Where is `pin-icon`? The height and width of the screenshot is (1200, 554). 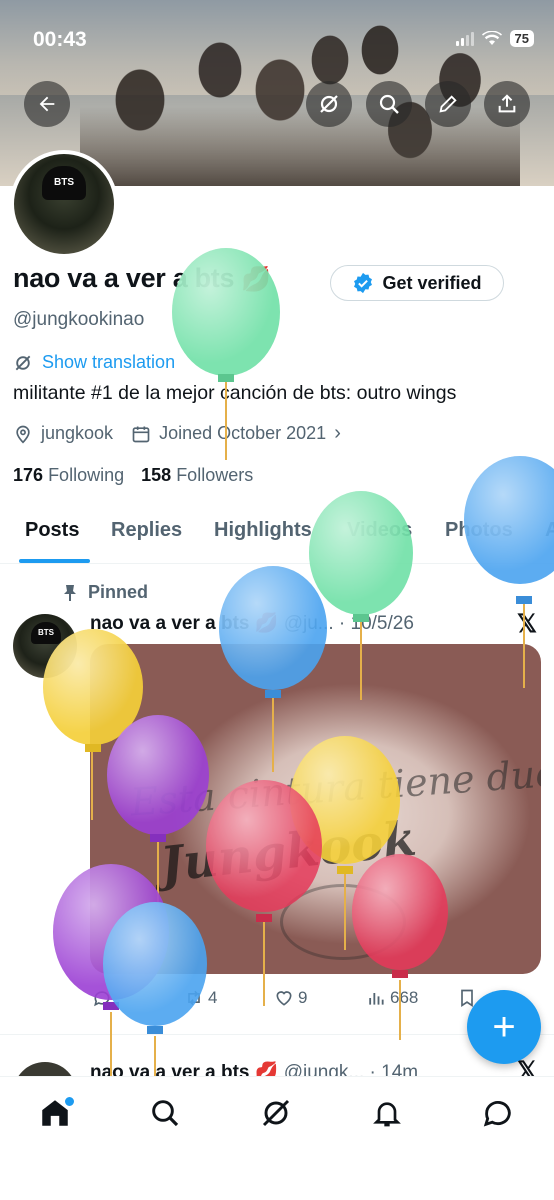 pin-icon is located at coordinates (70, 592).